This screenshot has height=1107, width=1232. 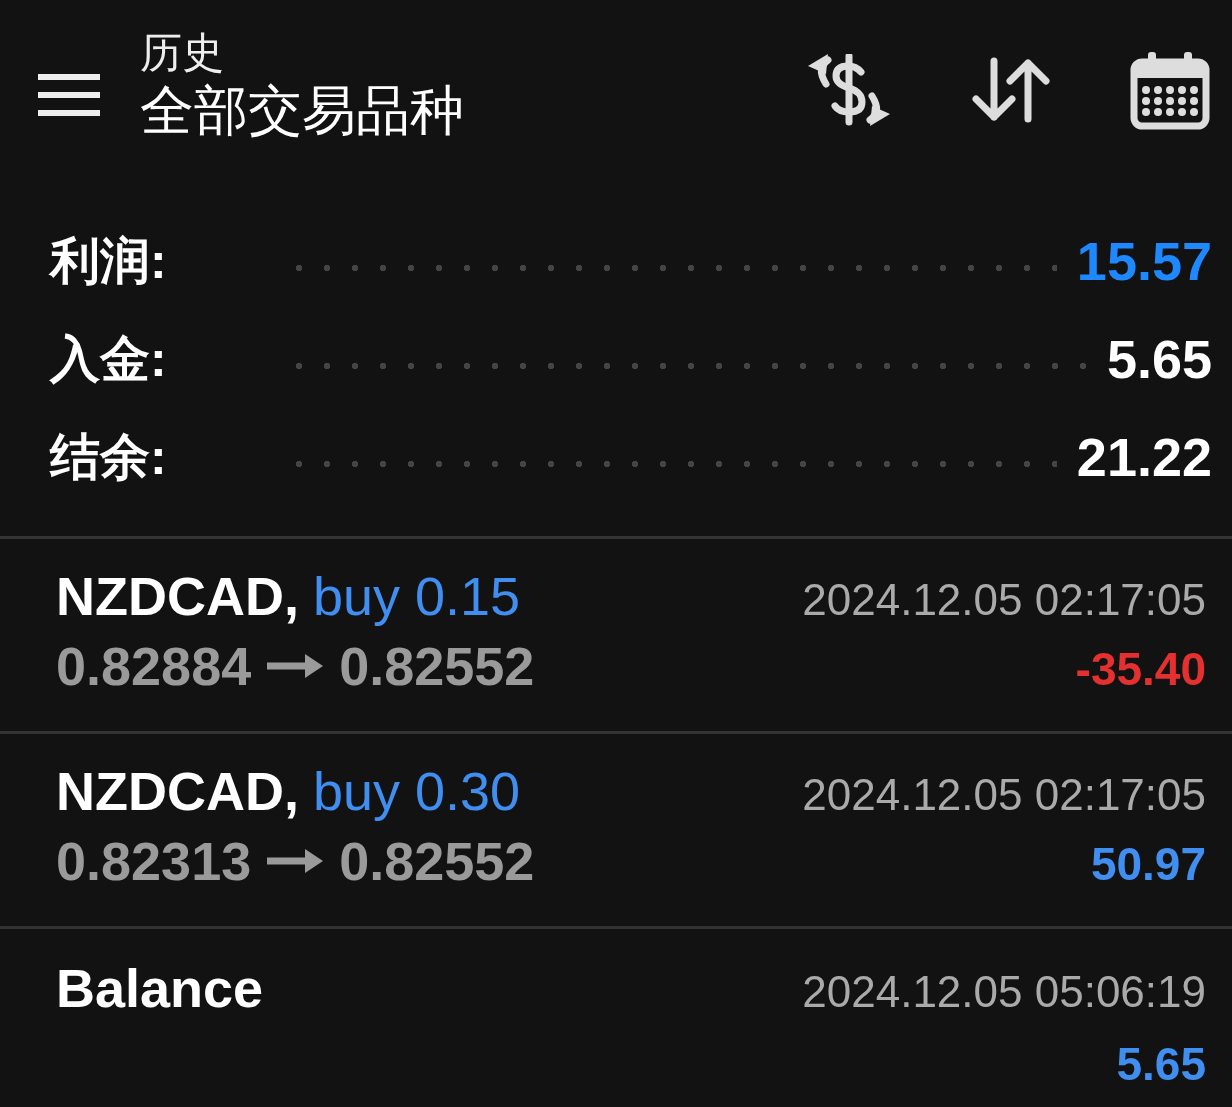 I want to click on open-price: 0.82313, so click(x=154, y=861).